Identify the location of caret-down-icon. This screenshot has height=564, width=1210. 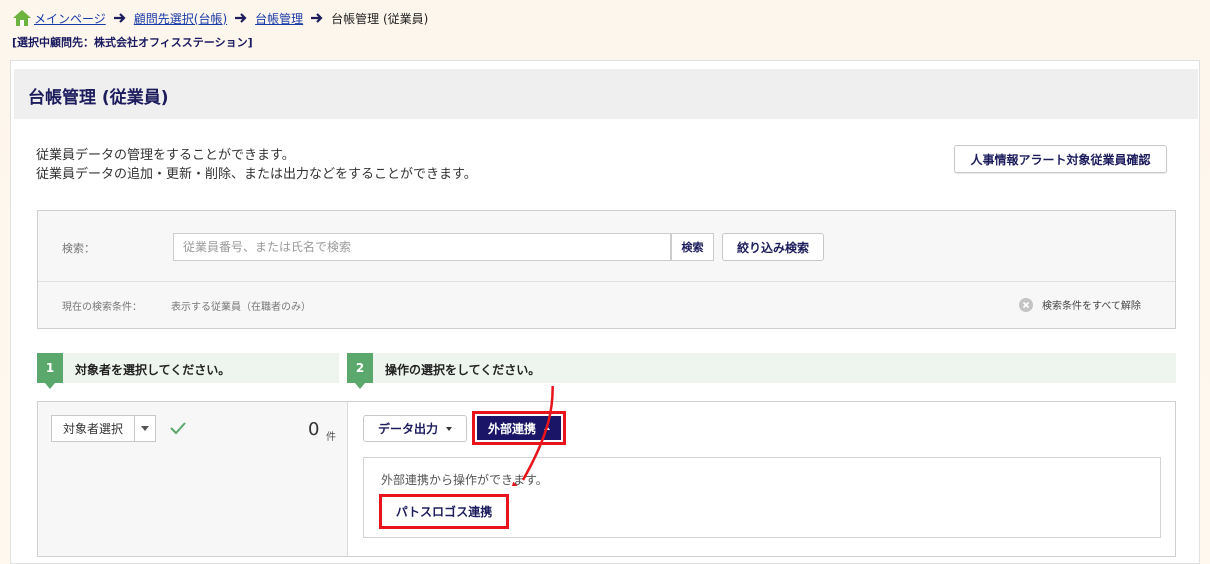
(449, 428).